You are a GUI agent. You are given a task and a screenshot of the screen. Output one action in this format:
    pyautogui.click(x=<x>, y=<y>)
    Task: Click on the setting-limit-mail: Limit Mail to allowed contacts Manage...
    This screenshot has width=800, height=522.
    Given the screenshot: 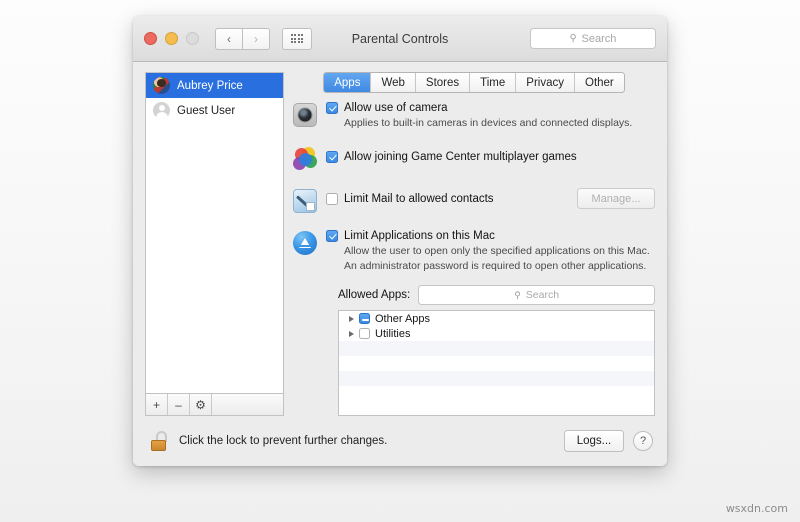 What is the action you would take?
    pyautogui.click(x=474, y=201)
    